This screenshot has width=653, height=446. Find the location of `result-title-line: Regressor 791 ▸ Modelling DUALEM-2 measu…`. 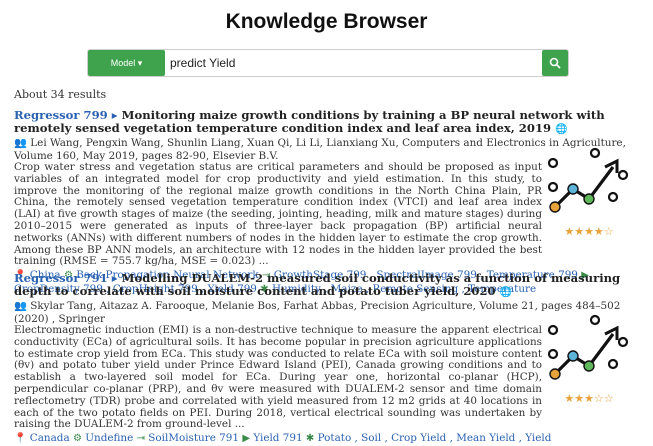

result-title-line: Regressor 791 ▸ Modelling DUALEM-2 measu… is located at coordinates (327, 285).